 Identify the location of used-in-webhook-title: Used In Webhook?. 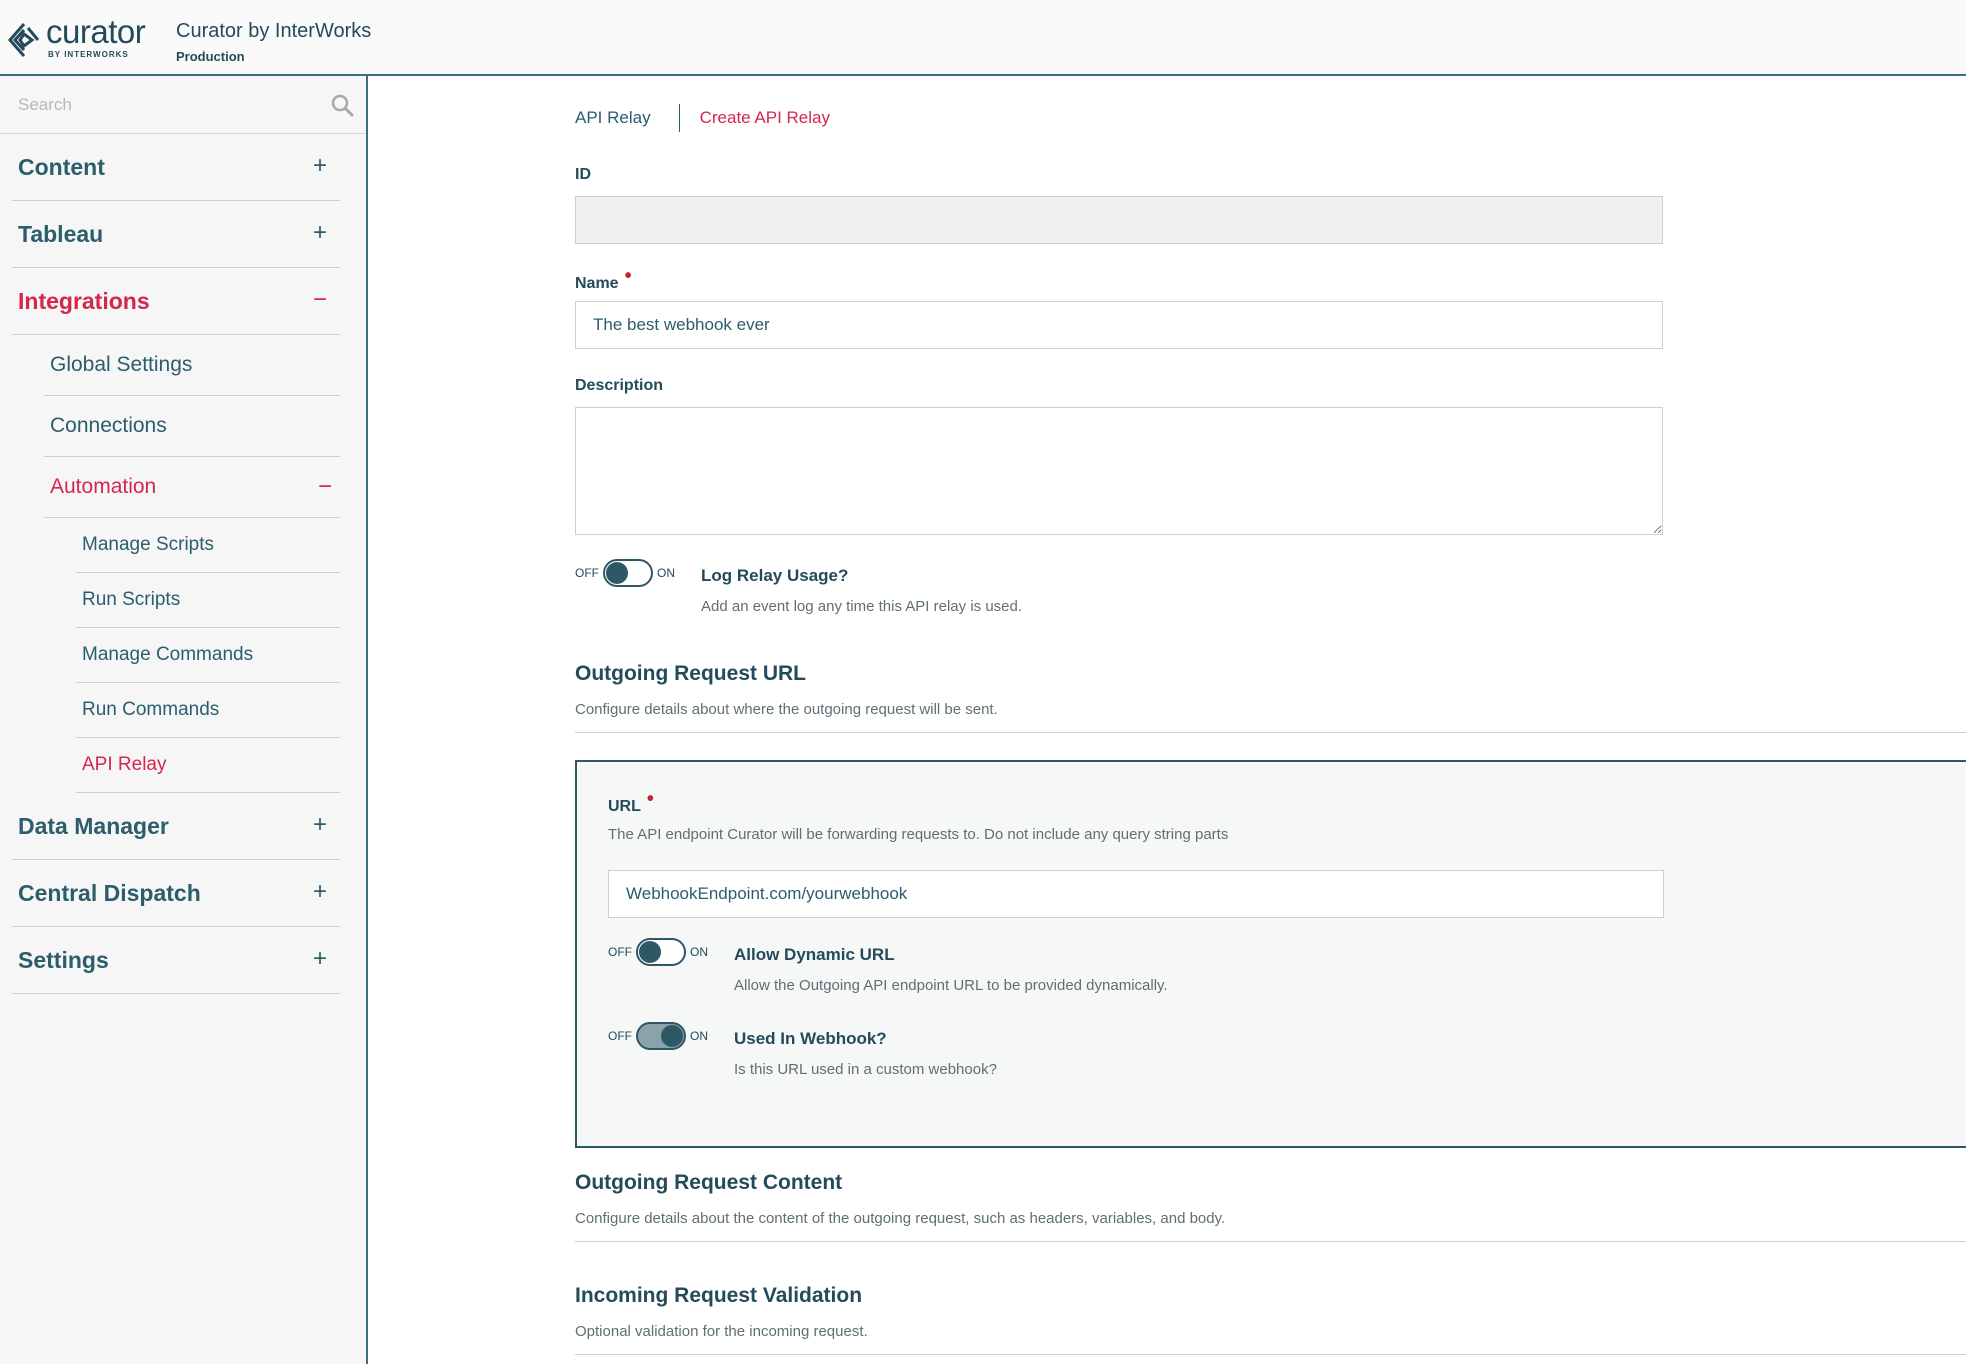
(810, 1038).